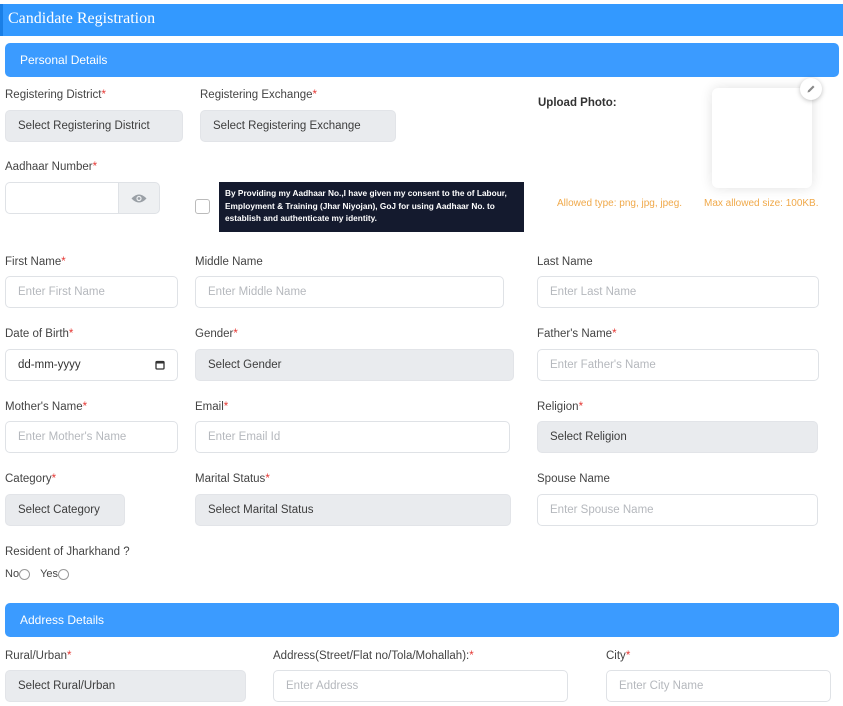  What do you see at coordinates (12, 574) in the screenshot?
I see `resident-no-label: No` at bounding box center [12, 574].